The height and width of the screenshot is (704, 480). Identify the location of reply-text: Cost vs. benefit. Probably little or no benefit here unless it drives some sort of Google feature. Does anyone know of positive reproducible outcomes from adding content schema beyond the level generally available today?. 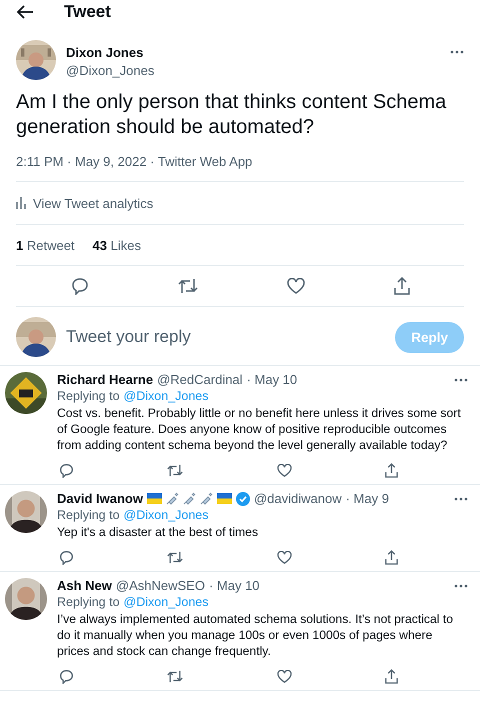
(259, 429).